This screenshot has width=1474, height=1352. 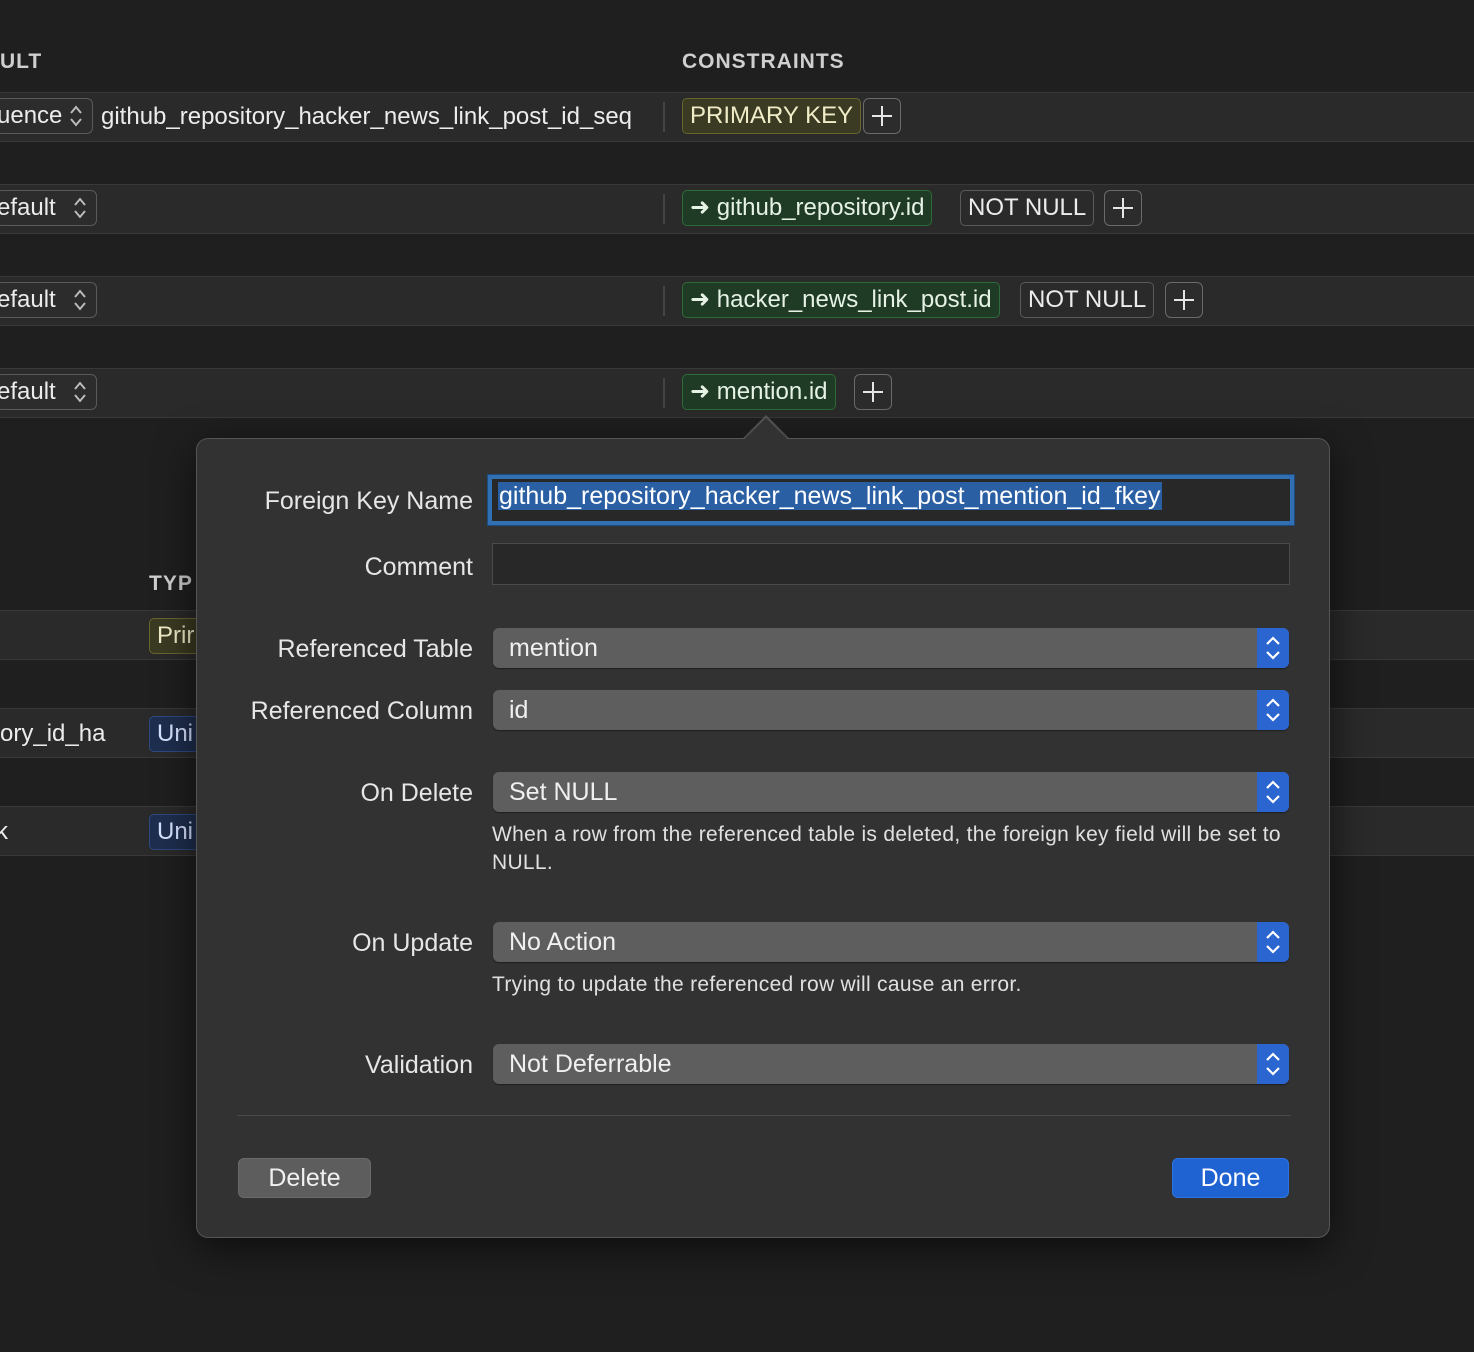 I want to click on validation-label: Validation, so click(x=419, y=1065).